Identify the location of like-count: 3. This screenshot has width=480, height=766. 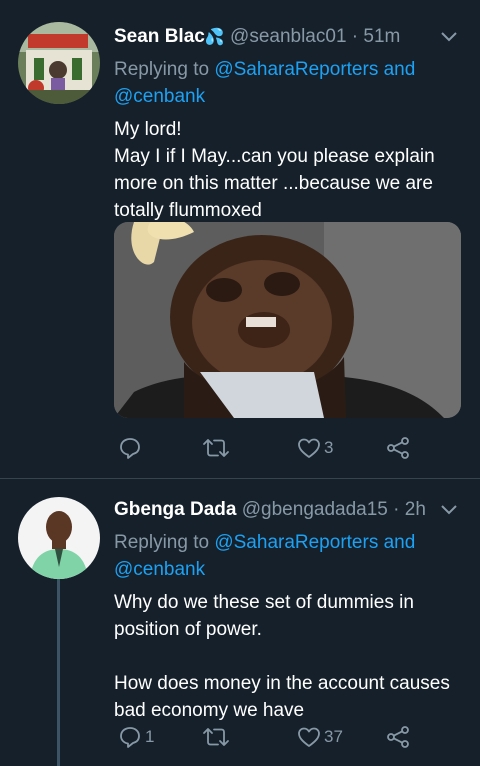
(329, 447).